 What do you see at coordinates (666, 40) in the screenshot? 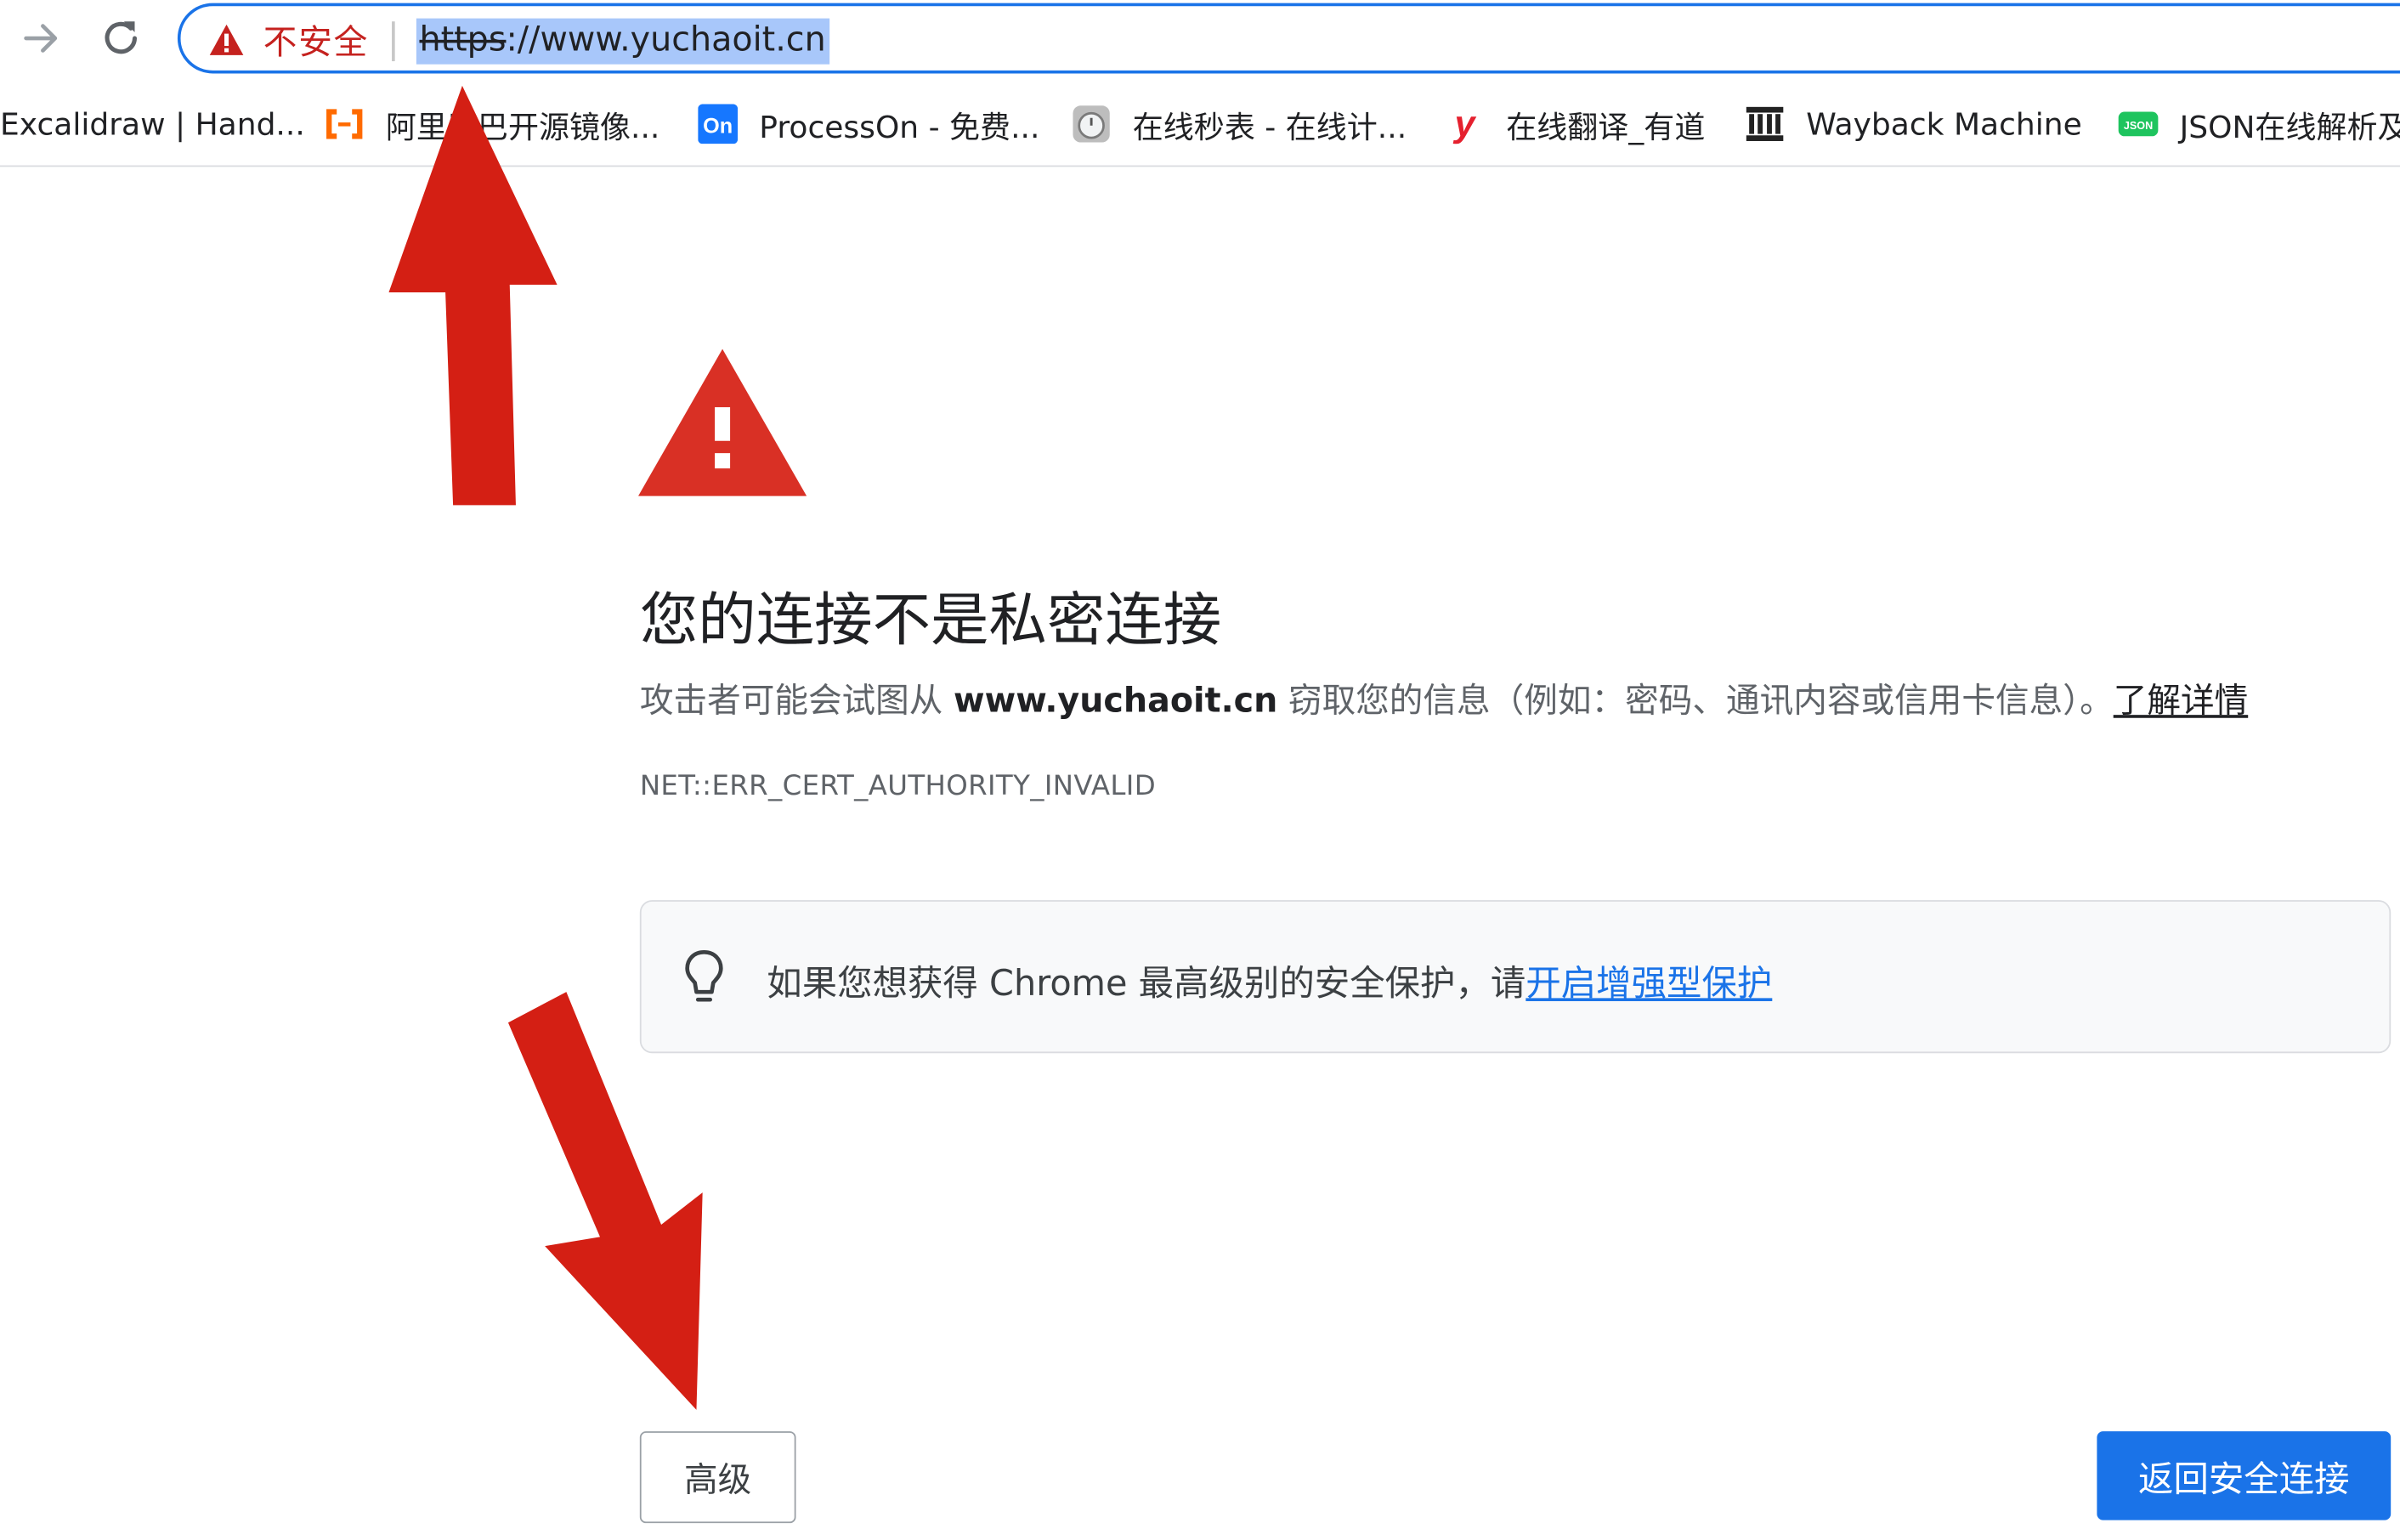
I see `url-host: ://www.yuchaoit.cn` at bounding box center [666, 40].